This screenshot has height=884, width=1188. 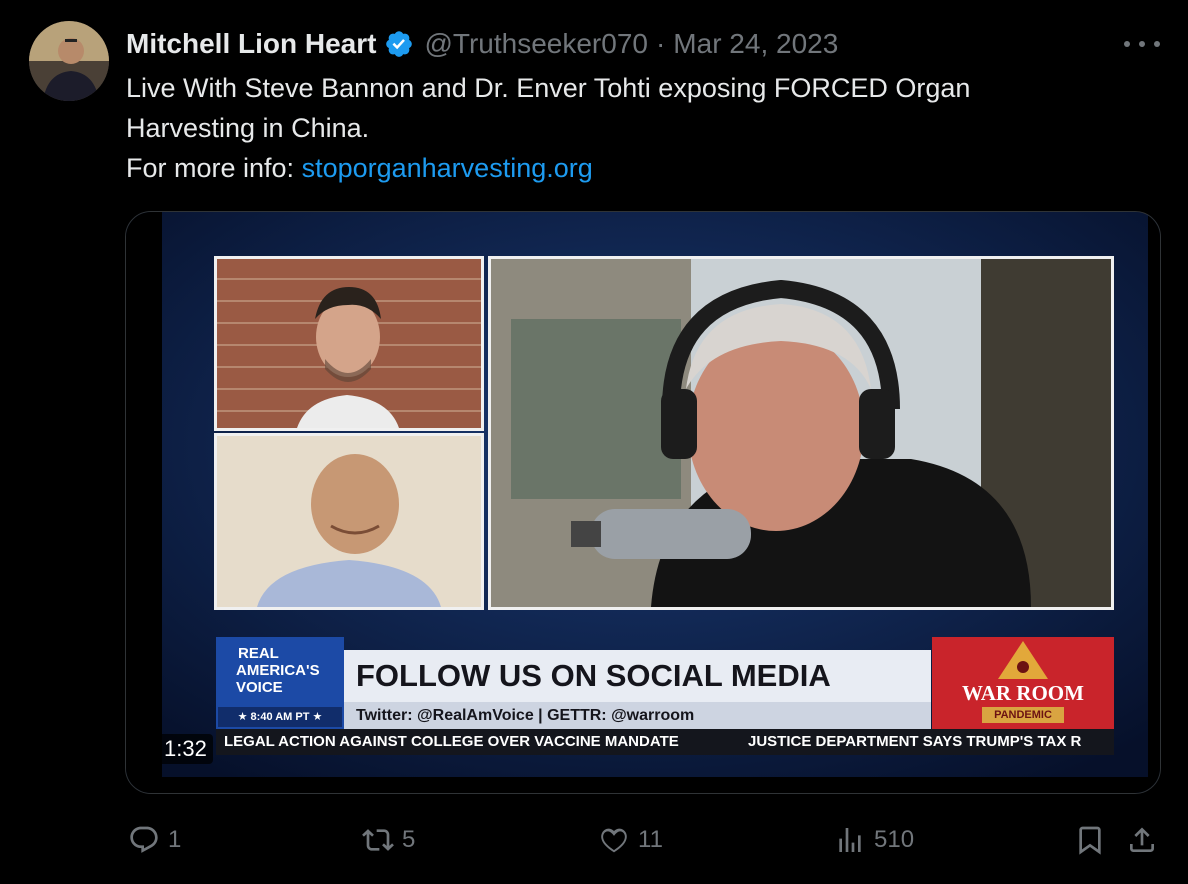 What do you see at coordinates (378, 840) in the screenshot?
I see `retweet-icon` at bounding box center [378, 840].